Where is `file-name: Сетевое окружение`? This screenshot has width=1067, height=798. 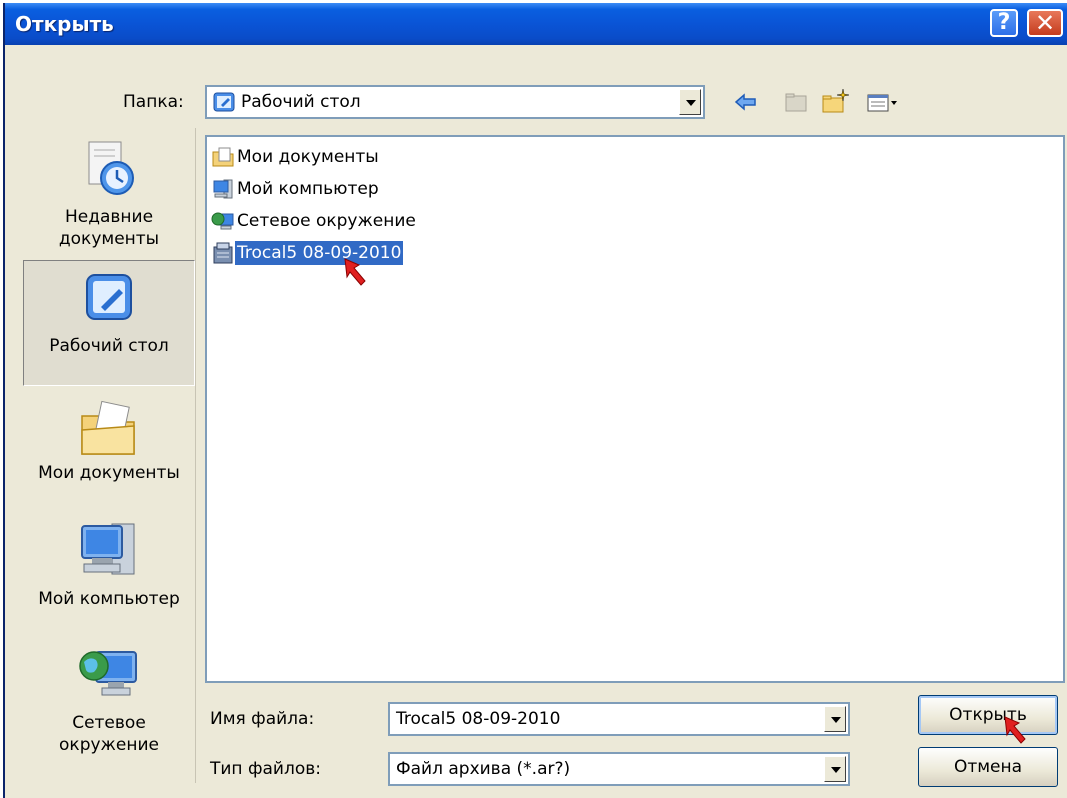 file-name: Сетевое окружение is located at coordinates (326, 221).